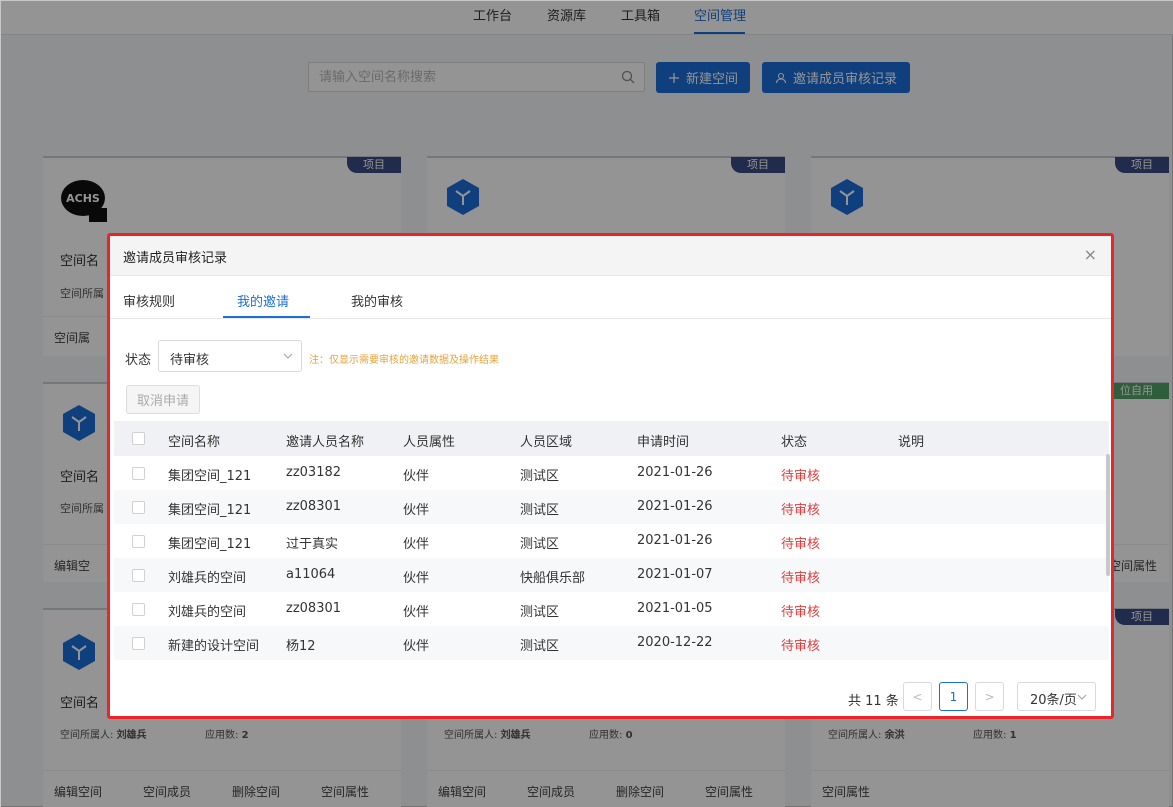  I want to click on col-status: 状态, so click(794, 442).